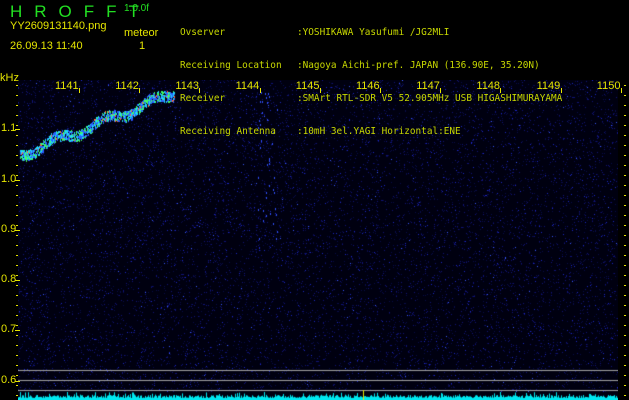 The image size is (629, 400). What do you see at coordinates (141, 33) in the screenshot?
I see `mode-label: meteor` at bounding box center [141, 33].